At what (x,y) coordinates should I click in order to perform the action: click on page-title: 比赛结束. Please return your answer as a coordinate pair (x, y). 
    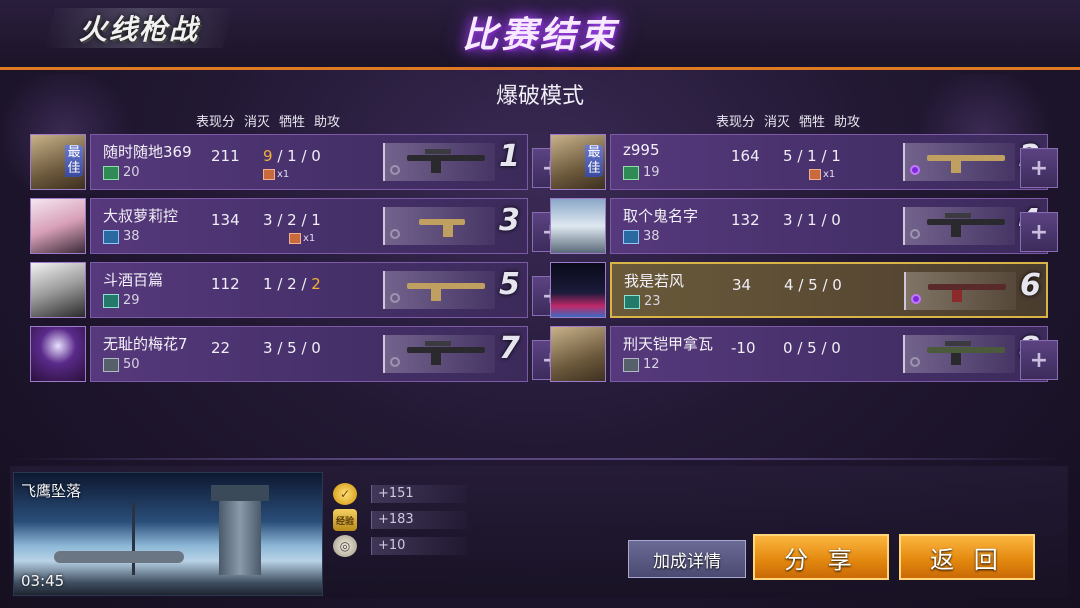
    Looking at the image, I should click on (539, 35).